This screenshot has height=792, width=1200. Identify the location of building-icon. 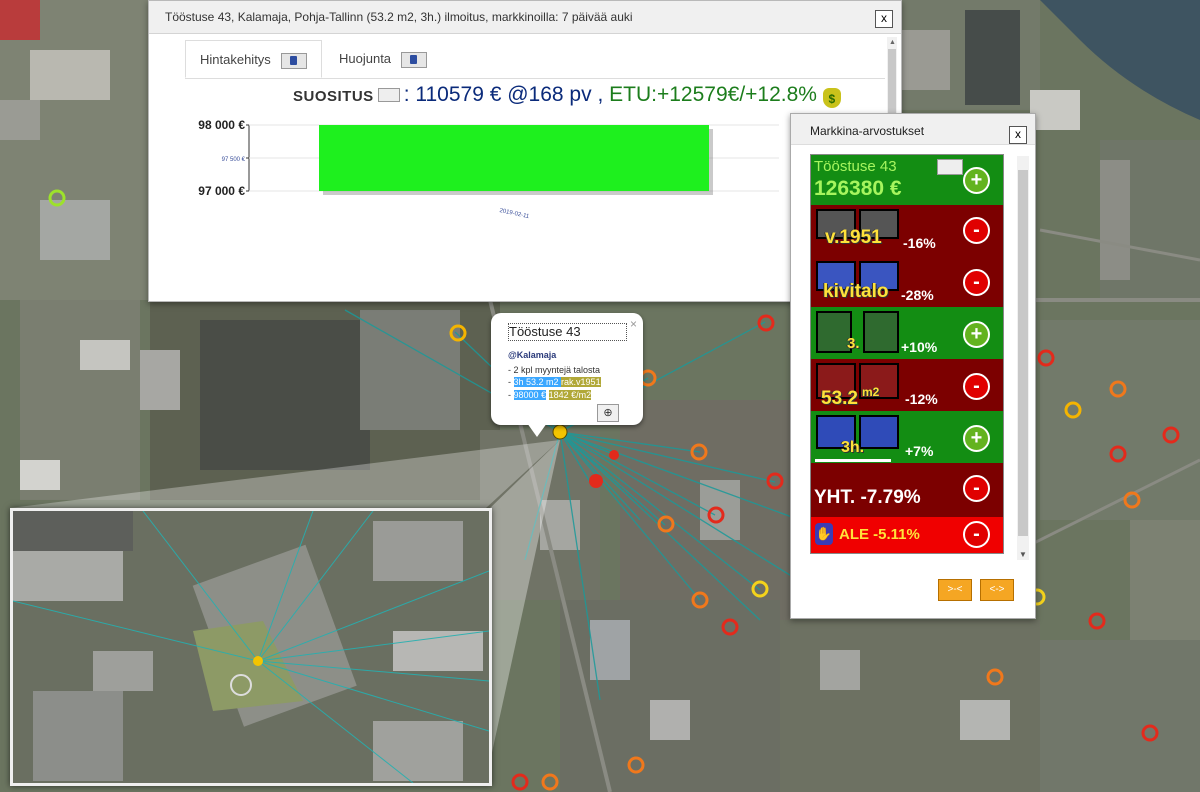
(881, 332).